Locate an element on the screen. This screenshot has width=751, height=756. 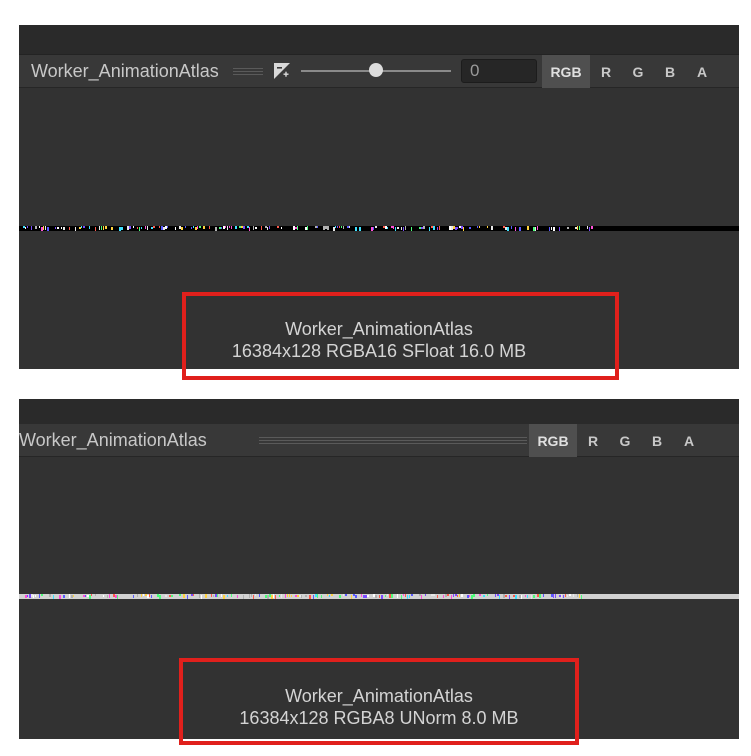
exposure-slider-thumb is located at coordinates (376, 70).